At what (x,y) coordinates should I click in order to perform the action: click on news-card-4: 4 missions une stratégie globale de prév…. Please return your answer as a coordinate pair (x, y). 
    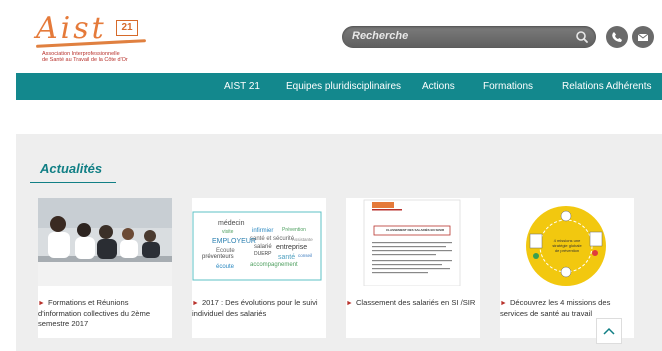
    Looking at the image, I should click on (567, 268).